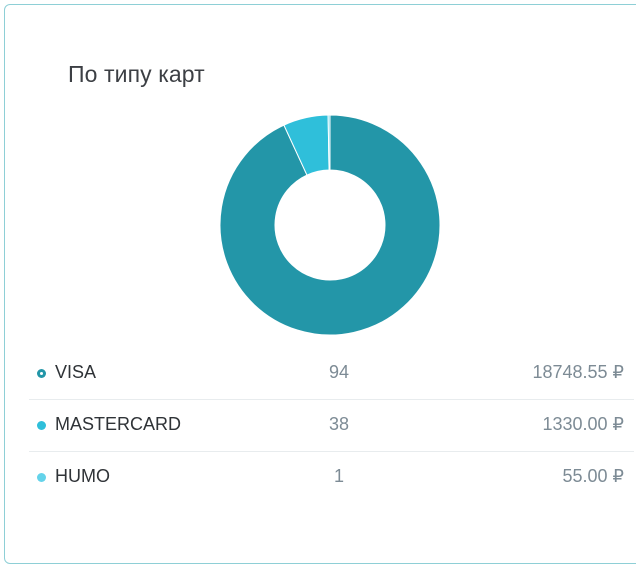 The height and width of the screenshot is (564, 636). What do you see at coordinates (338, 476) in the screenshot?
I see `series-count: 1` at bounding box center [338, 476].